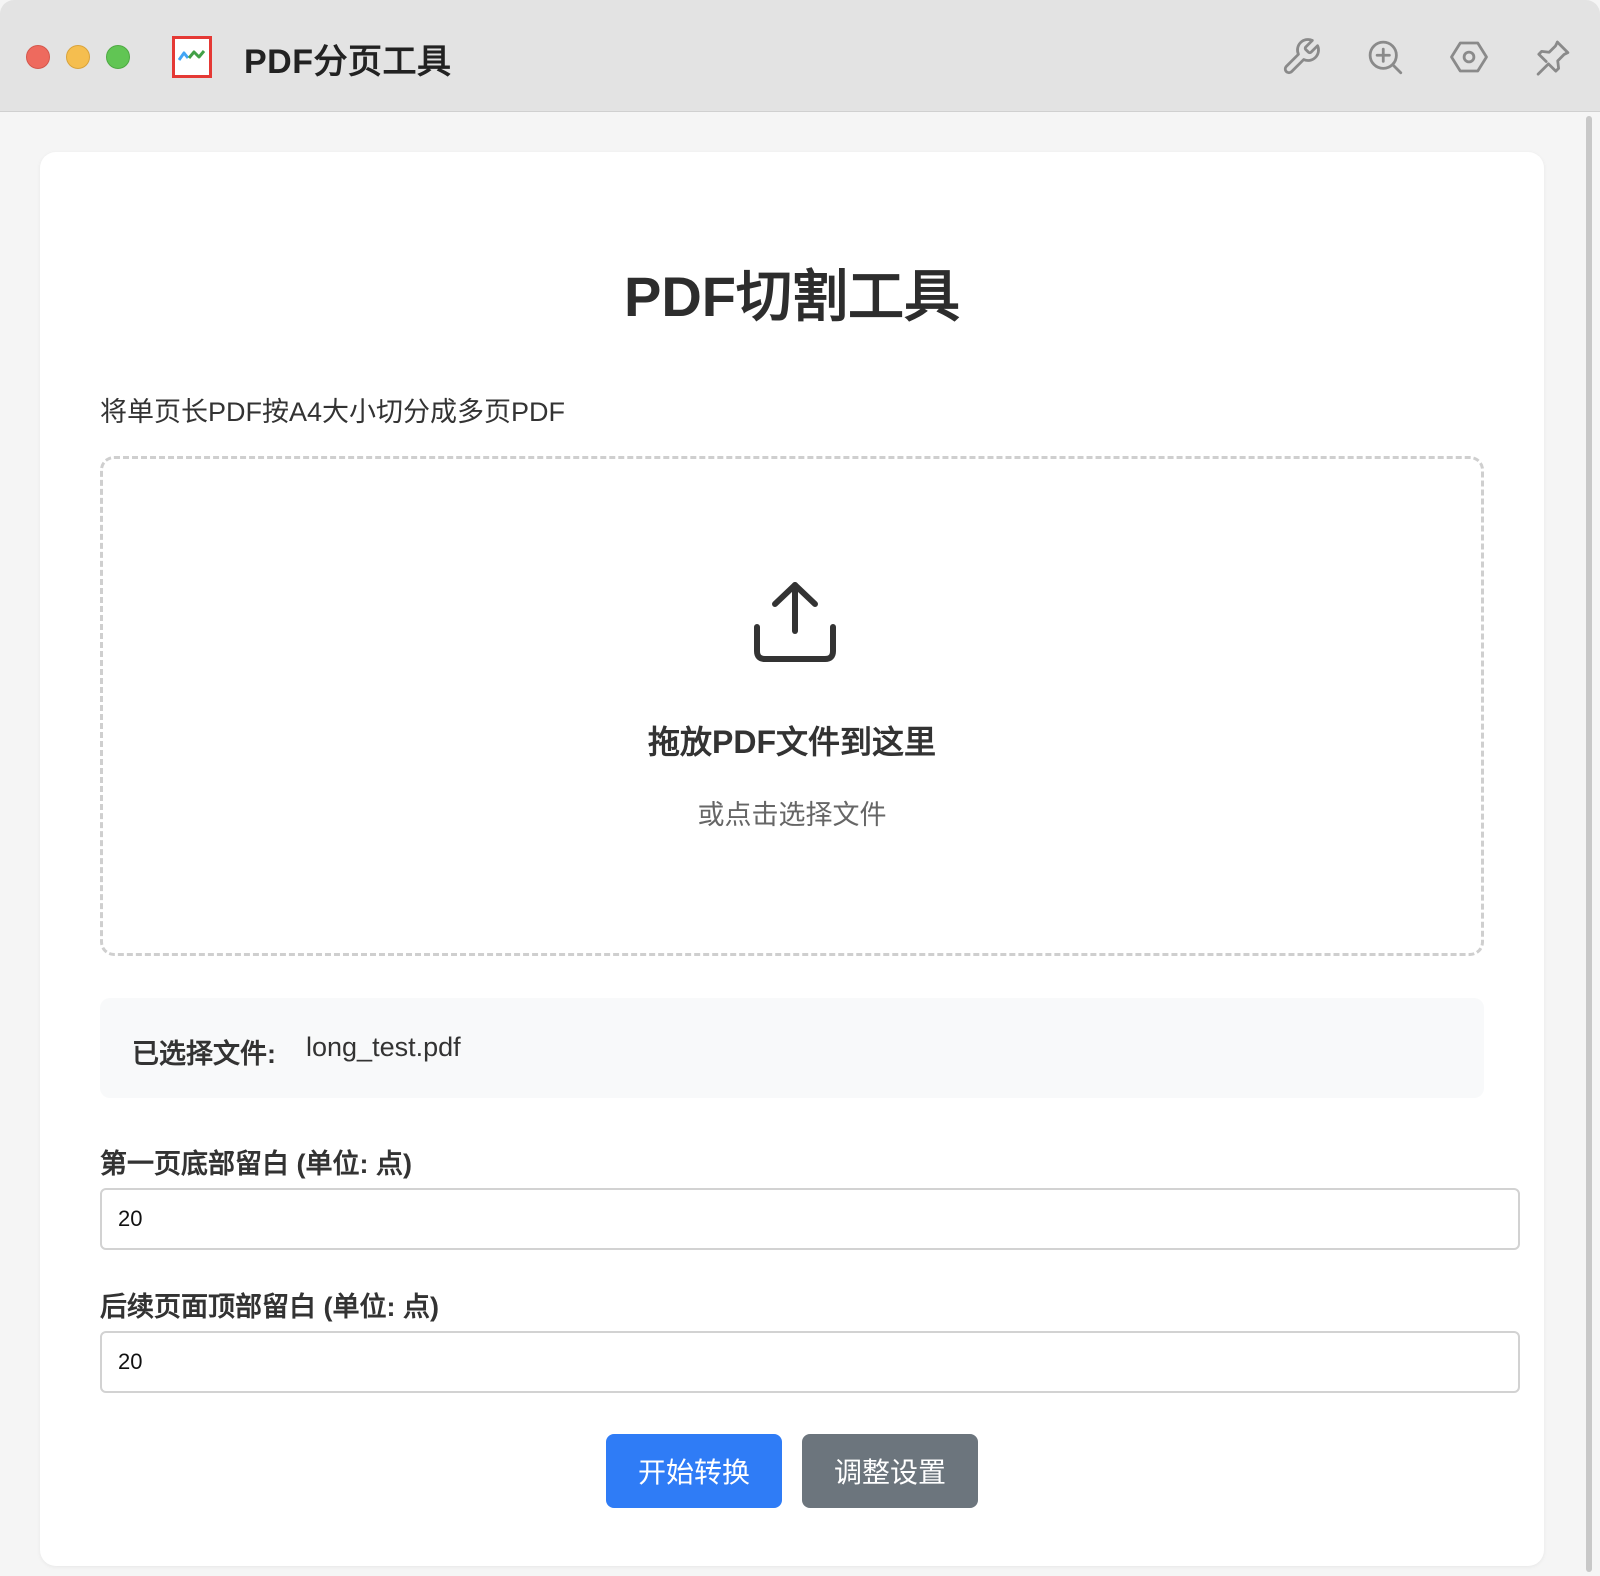  Describe the element at coordinates (78, 57) in the screenshot. I see `minimize-window-button` at that location.